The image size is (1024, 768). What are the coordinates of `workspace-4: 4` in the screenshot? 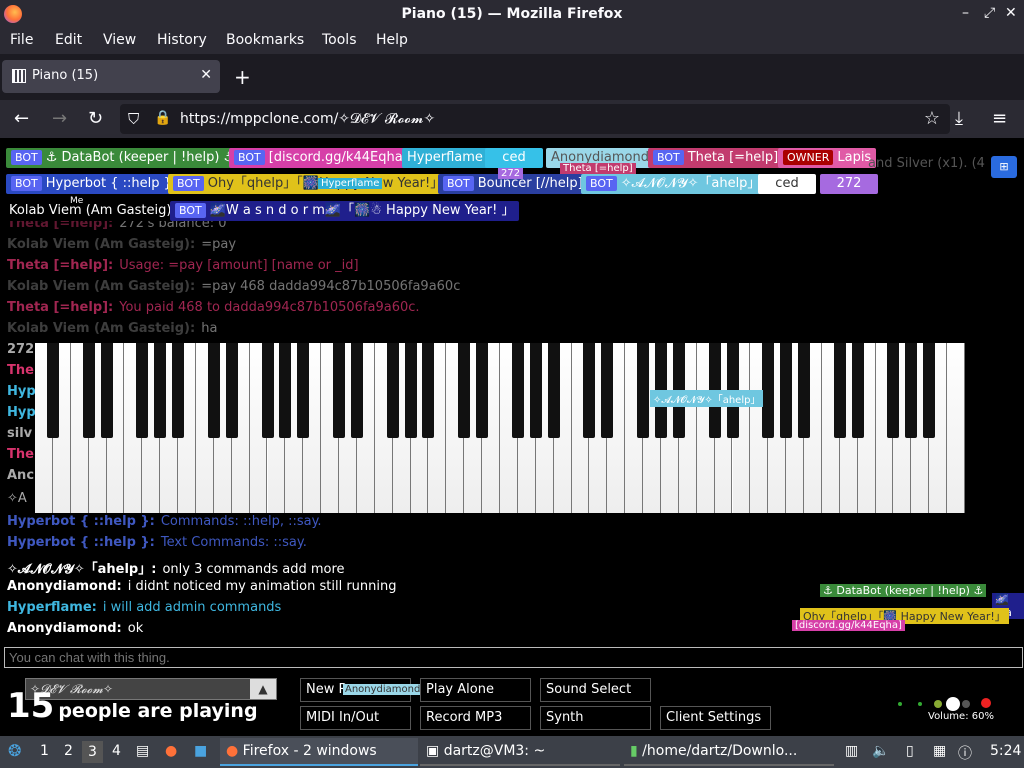 It's located at (116, 751).